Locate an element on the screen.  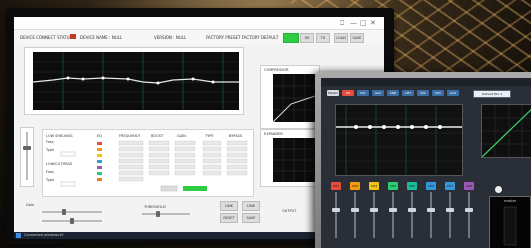
gain-slider-knob is located at coordinates (64, 212).